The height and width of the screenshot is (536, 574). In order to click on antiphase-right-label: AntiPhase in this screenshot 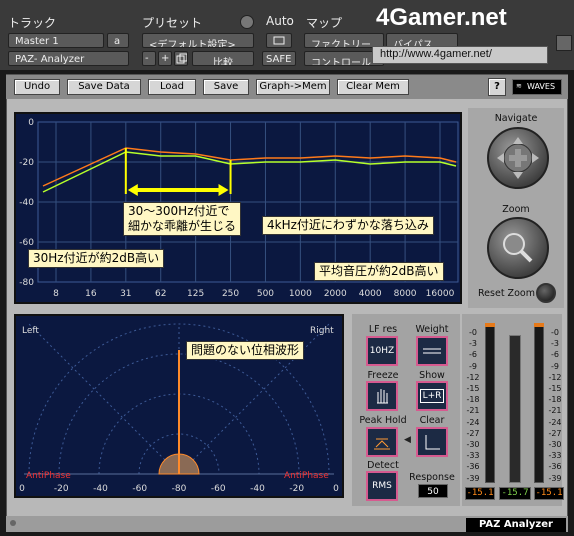, I will do `click(306, 476)`.